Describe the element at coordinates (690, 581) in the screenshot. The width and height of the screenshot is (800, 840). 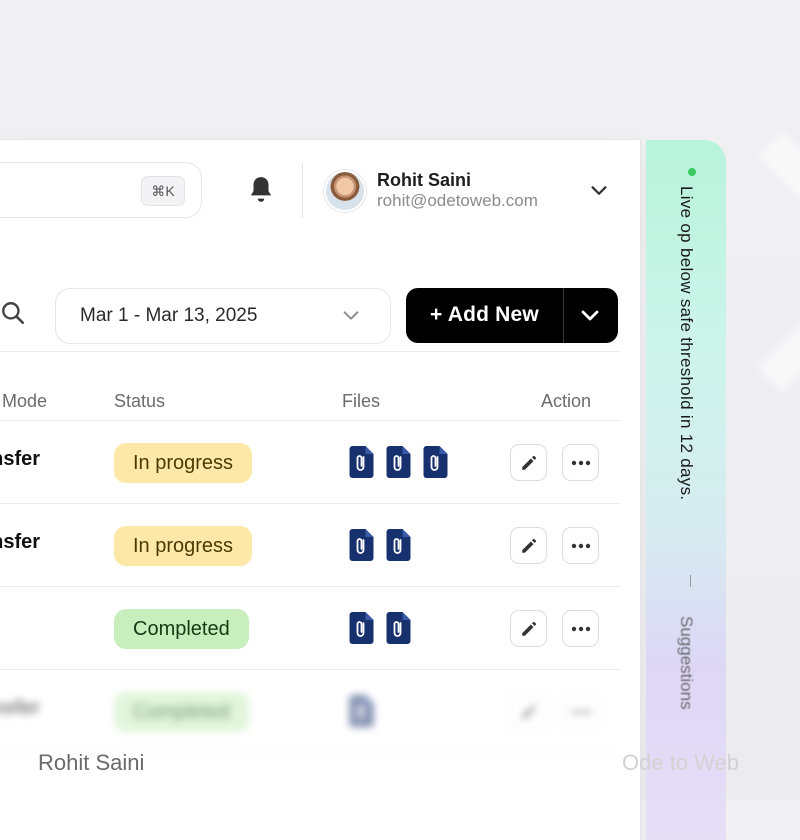
I see `side-panel-separator` at that location.